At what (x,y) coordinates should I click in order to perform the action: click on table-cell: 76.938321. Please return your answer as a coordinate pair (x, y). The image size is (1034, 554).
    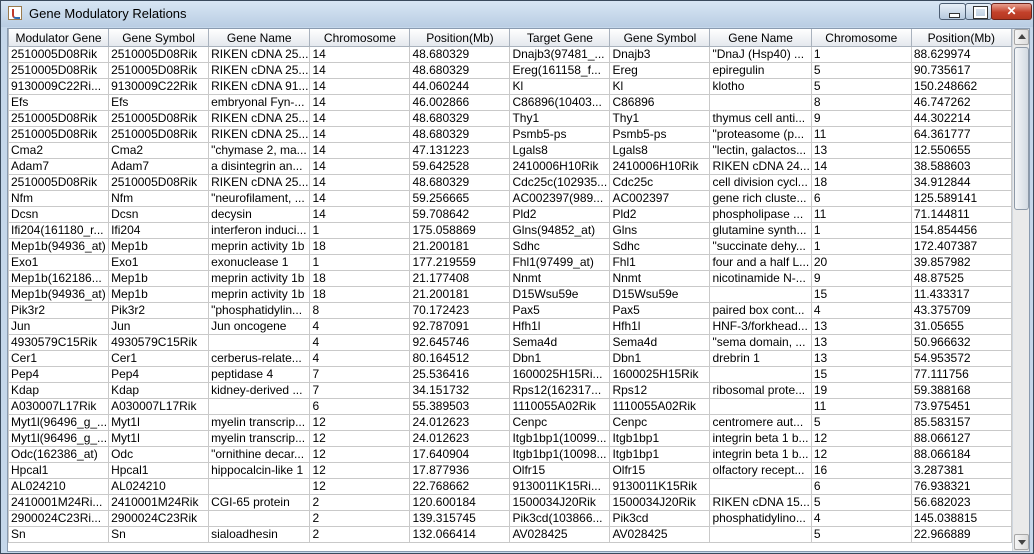
    Looking at the image, I should click on (961, 486).